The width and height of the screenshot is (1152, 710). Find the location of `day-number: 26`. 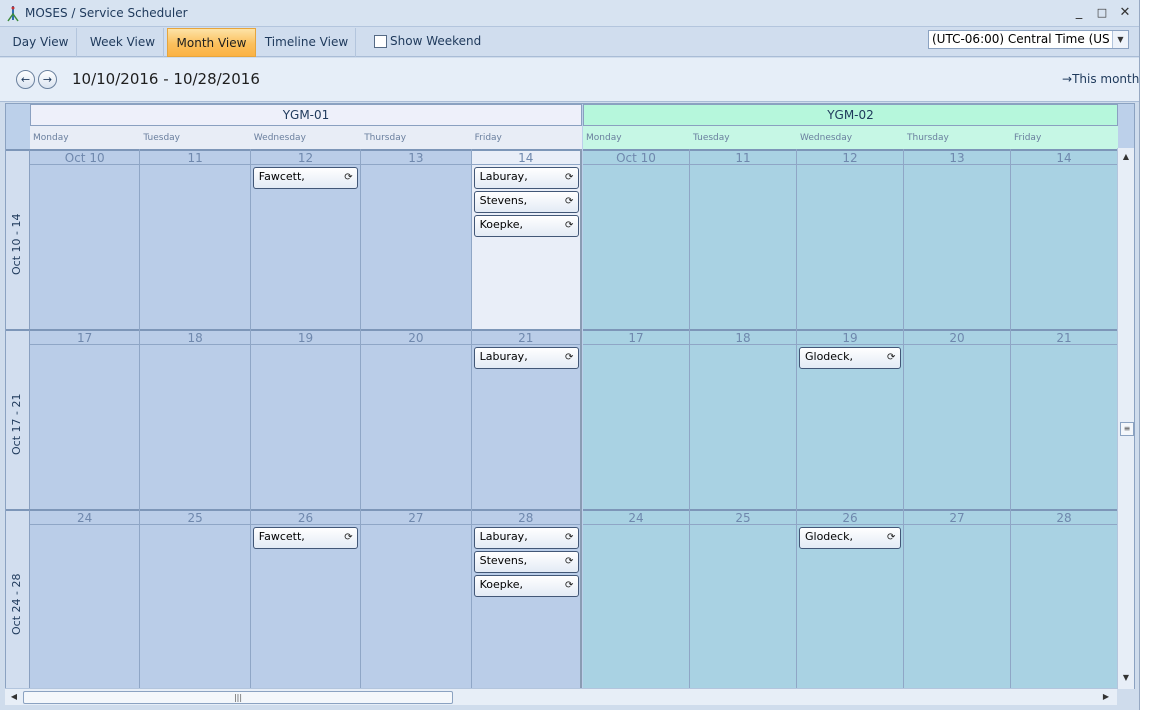

day-number: 26 is located at coordinates (850, 517).